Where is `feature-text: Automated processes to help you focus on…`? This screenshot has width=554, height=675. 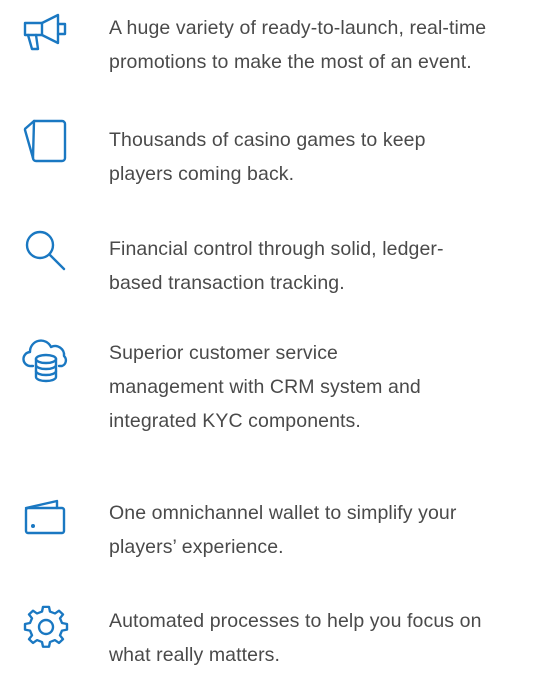 feature-text: Automated processes to help you focus on… is located at coordinates (331, 638).